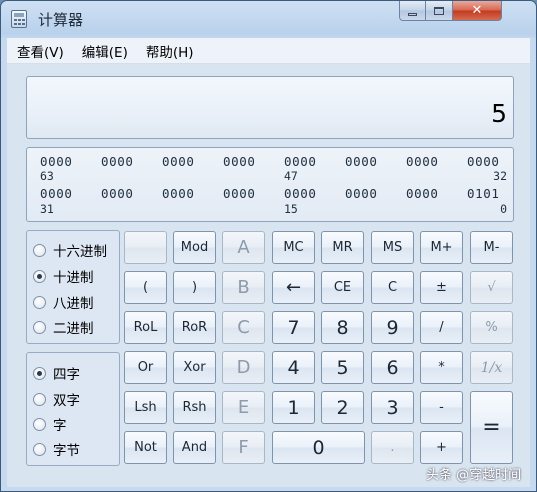 The width and height of the screenshot is (537, 492). I want to click on close-icon: ✕, so click(477, 10).